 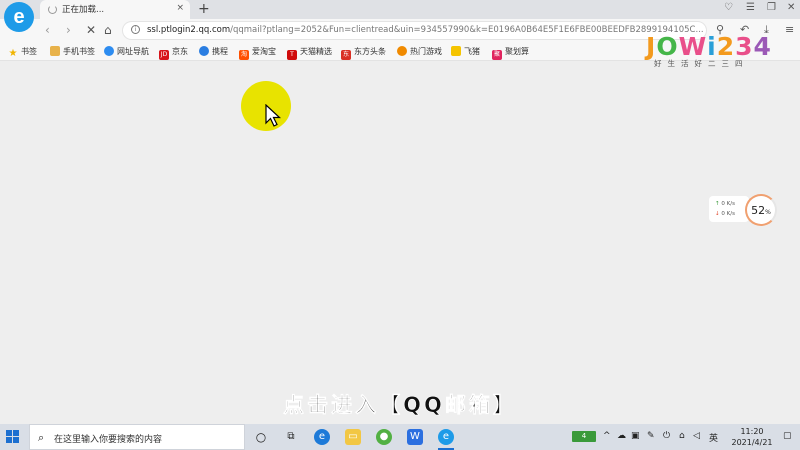 What do you see at coordinates (173, 53) in the screenshot?
I see `bookmark-item: JD 京东` at bounding box center [173, 53].